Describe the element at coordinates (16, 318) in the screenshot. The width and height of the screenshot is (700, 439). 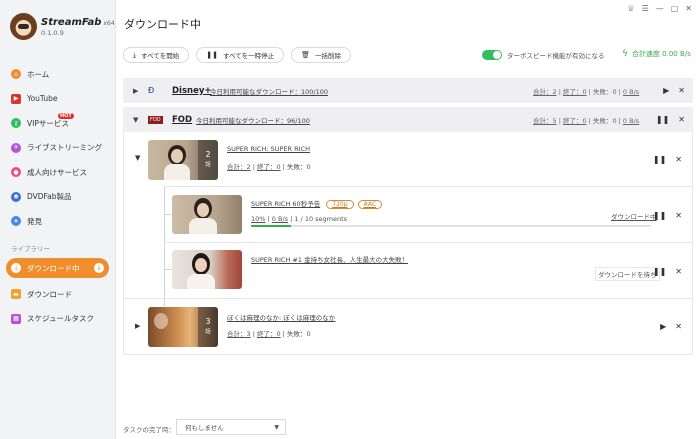
I see `schedule-icon: ▦` at that location.